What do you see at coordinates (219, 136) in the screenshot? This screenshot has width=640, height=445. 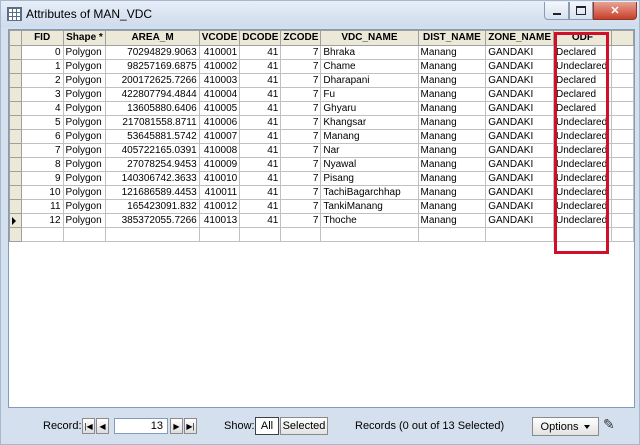 I see `table-cell: 410007` at bounding box center [219, 136].